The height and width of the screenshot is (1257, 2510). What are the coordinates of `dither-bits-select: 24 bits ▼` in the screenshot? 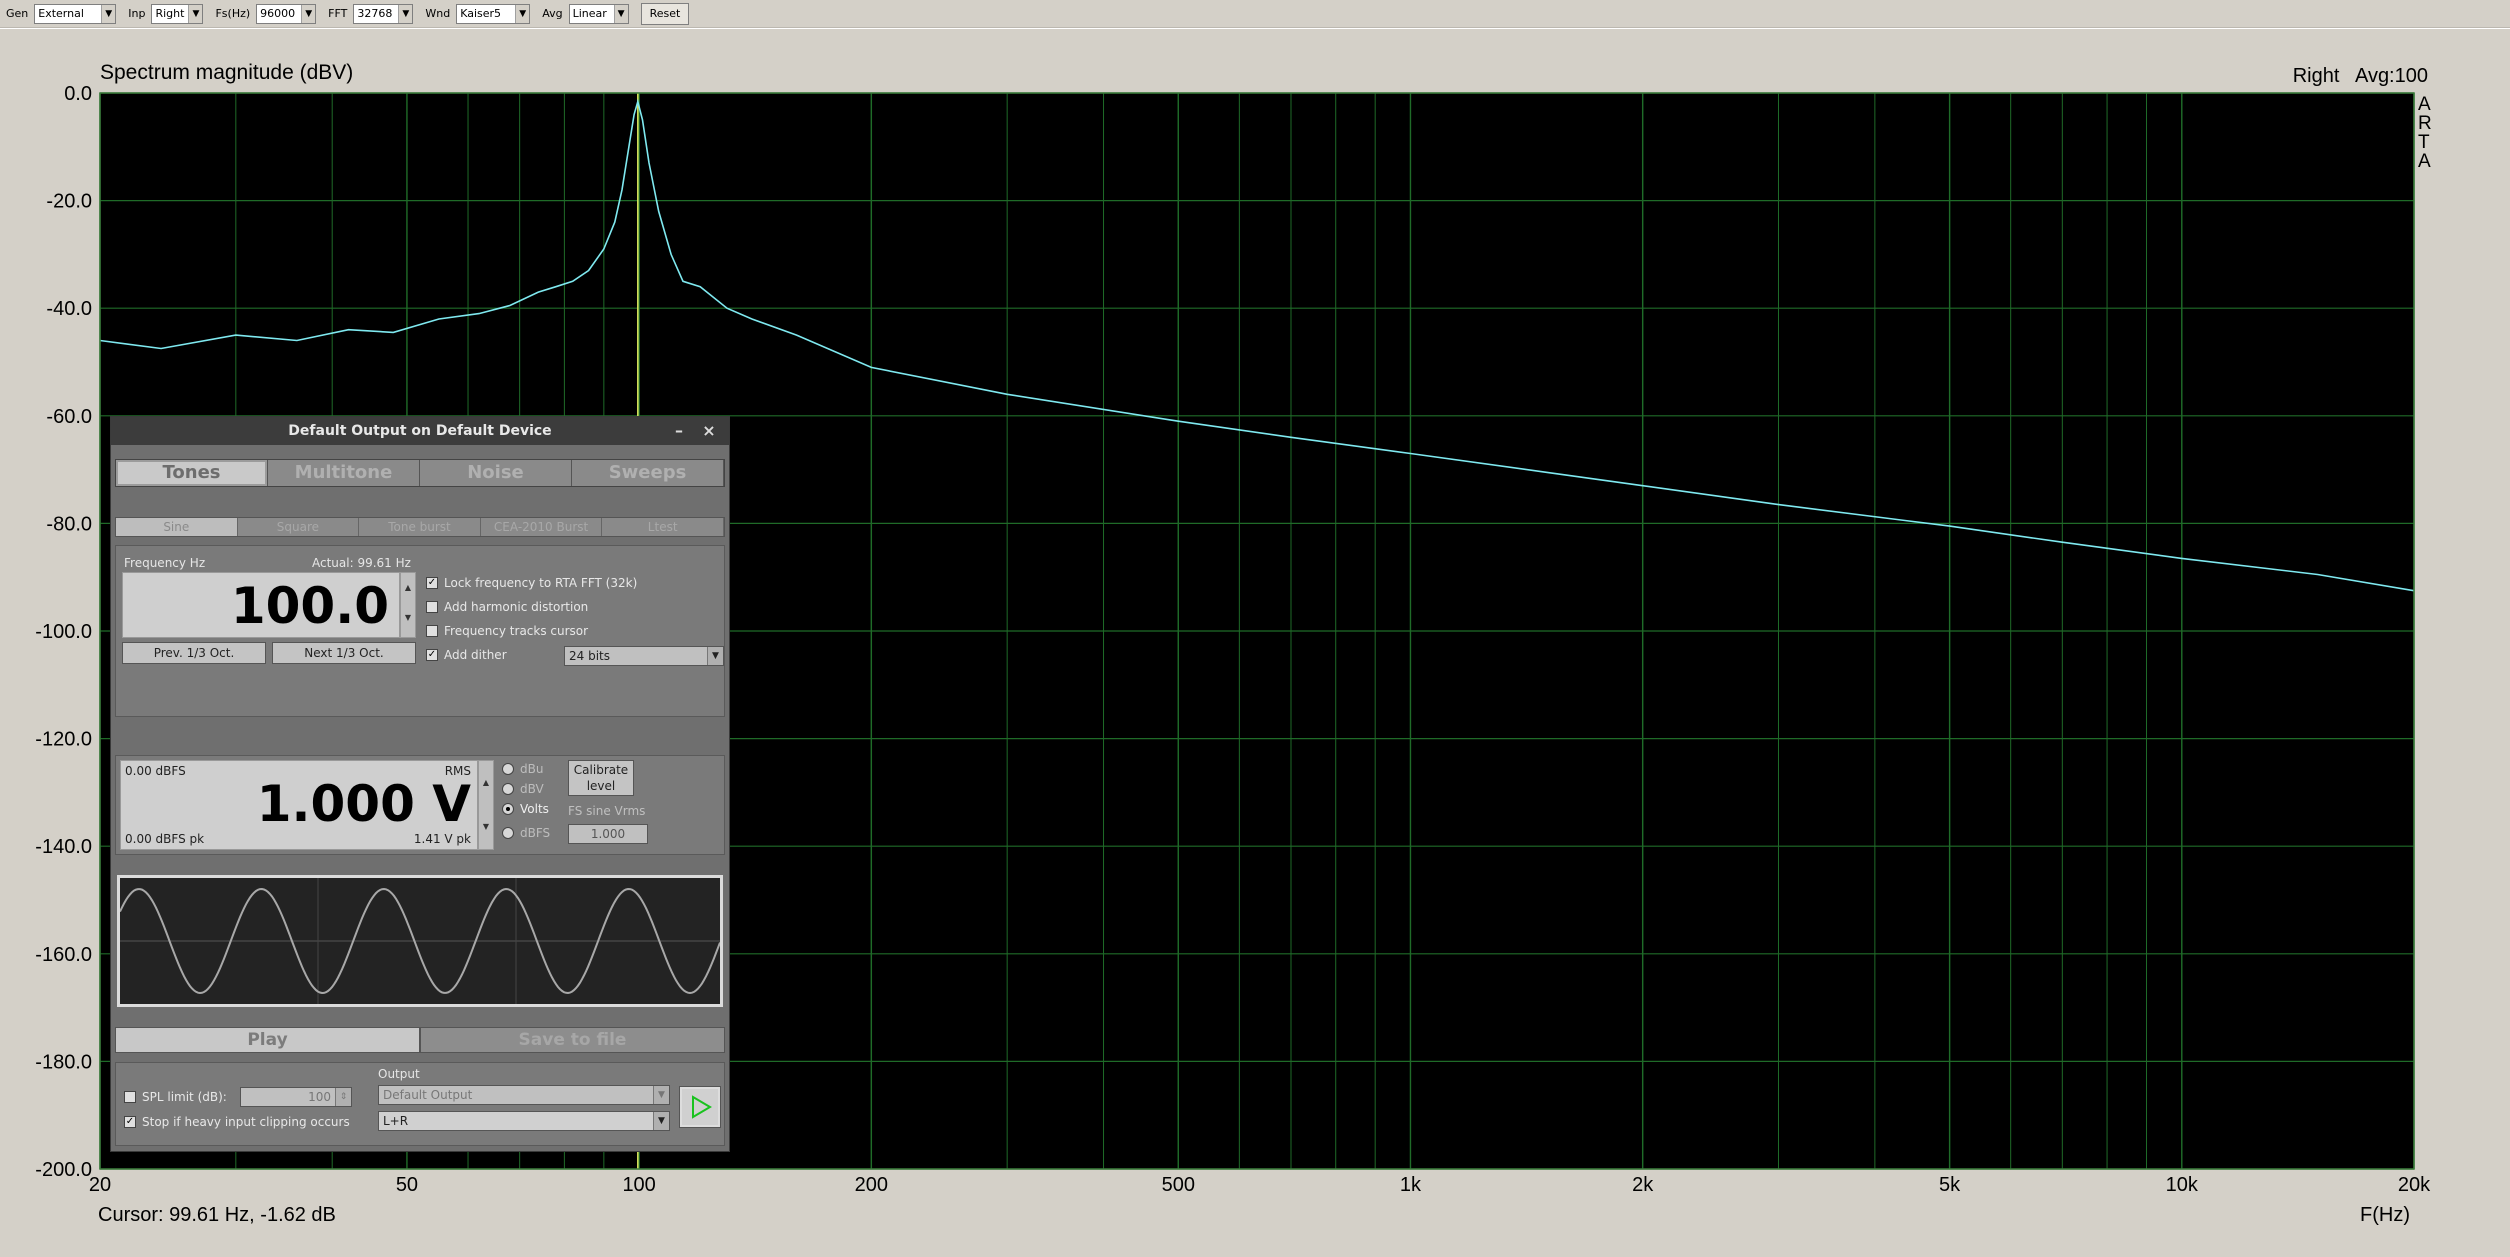 It's located at (644, 656).